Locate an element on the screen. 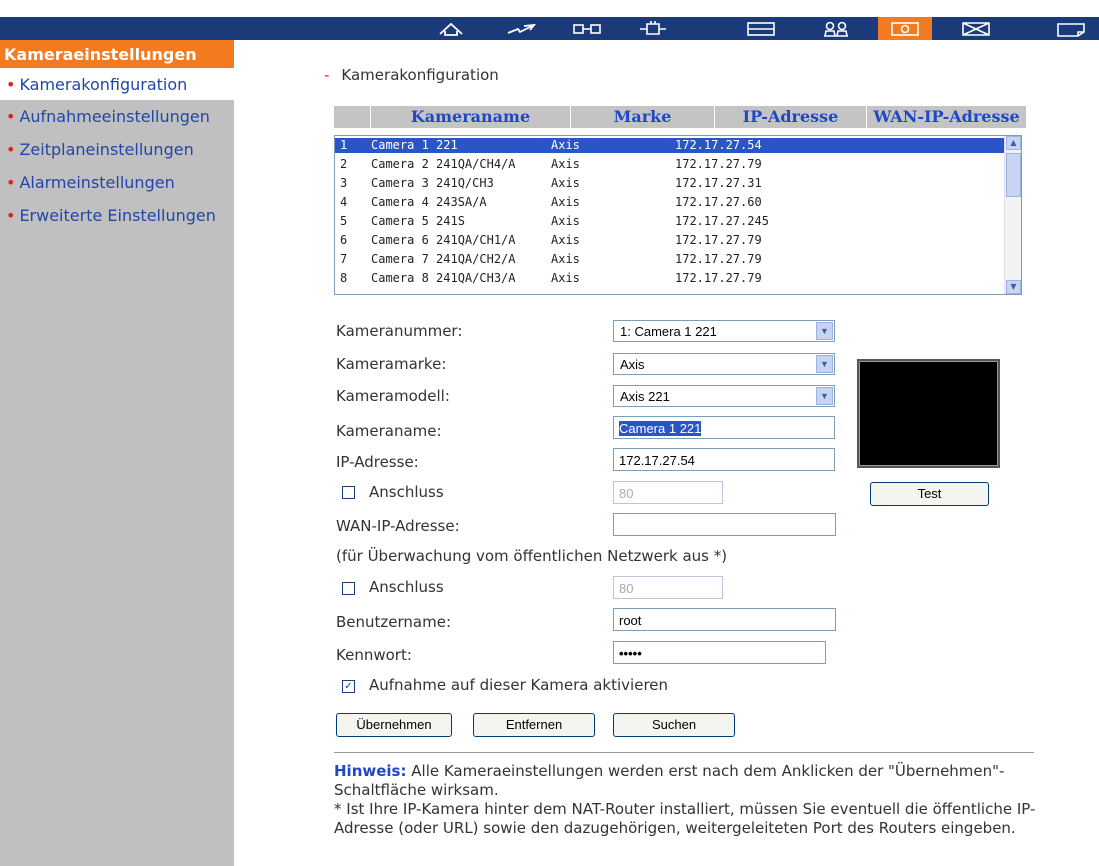  username-value: root is located at coordinates (630, 620).